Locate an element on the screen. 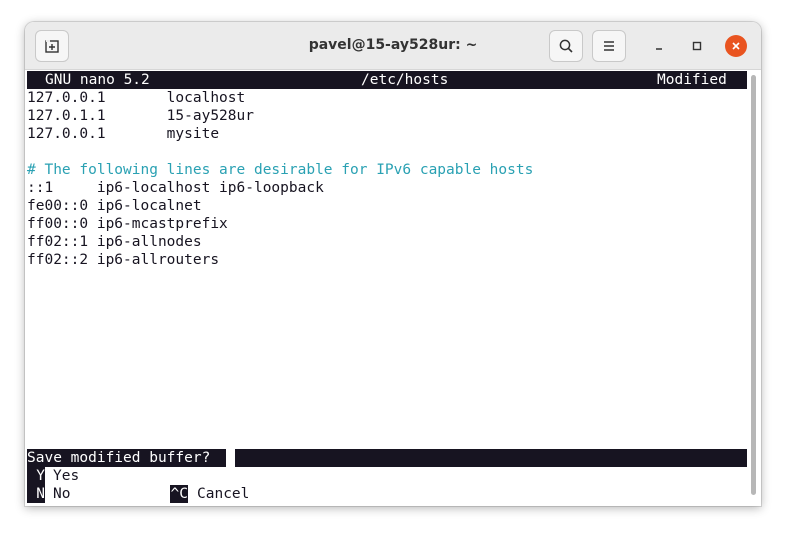 Image resolution: width=786 pixels, height=533 pixels. option-no-label: No is located at coordinates (61, 494).